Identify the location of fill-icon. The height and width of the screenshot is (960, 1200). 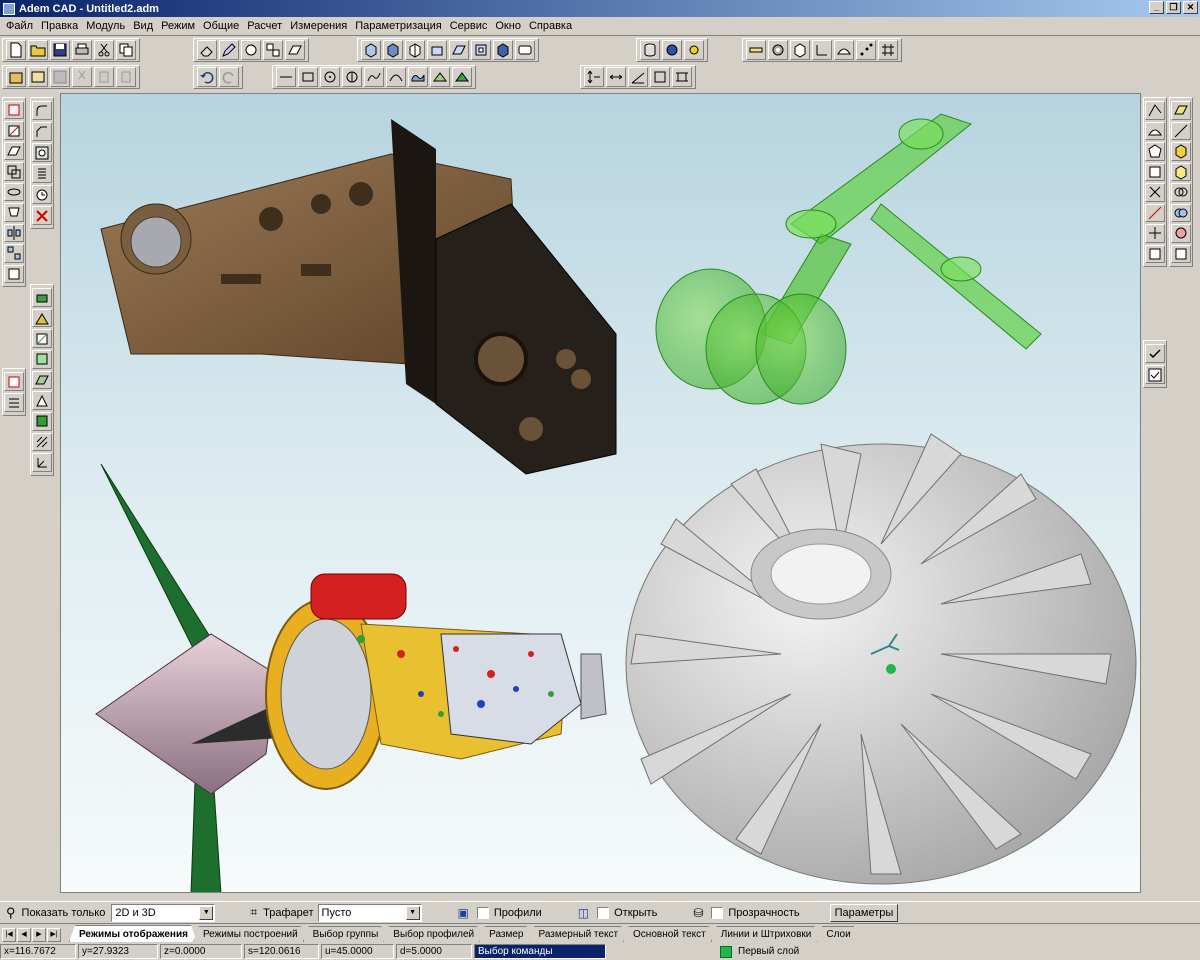
(462, 77).